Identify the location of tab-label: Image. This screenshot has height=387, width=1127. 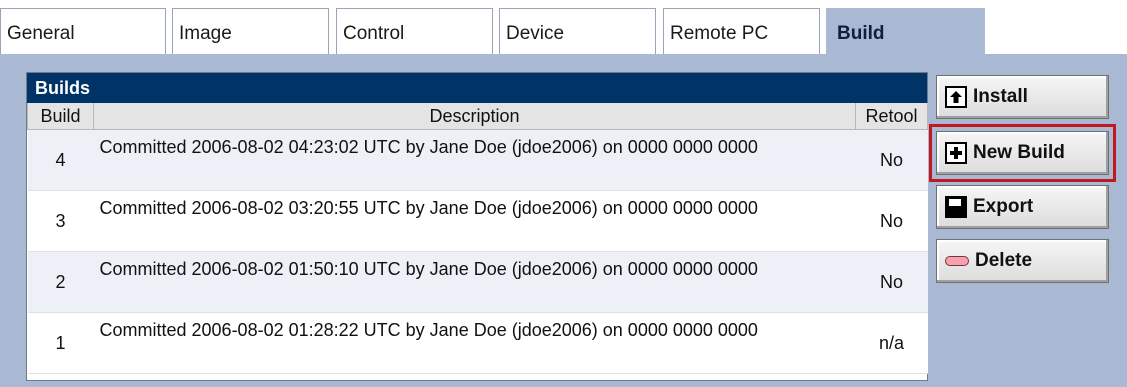
(205, 33).